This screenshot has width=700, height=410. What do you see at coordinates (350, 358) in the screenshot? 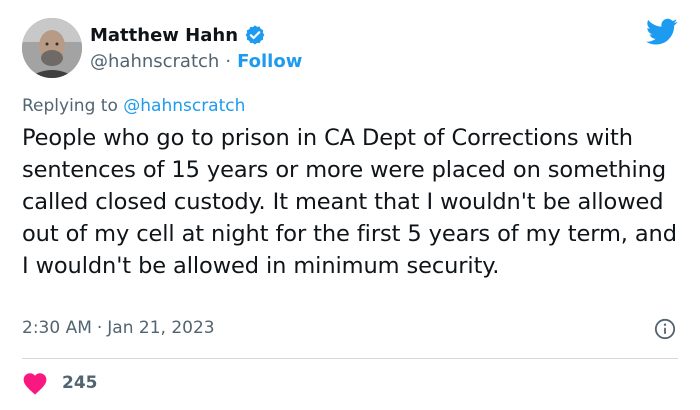
I see `divider` at bounding box center [350, 358].